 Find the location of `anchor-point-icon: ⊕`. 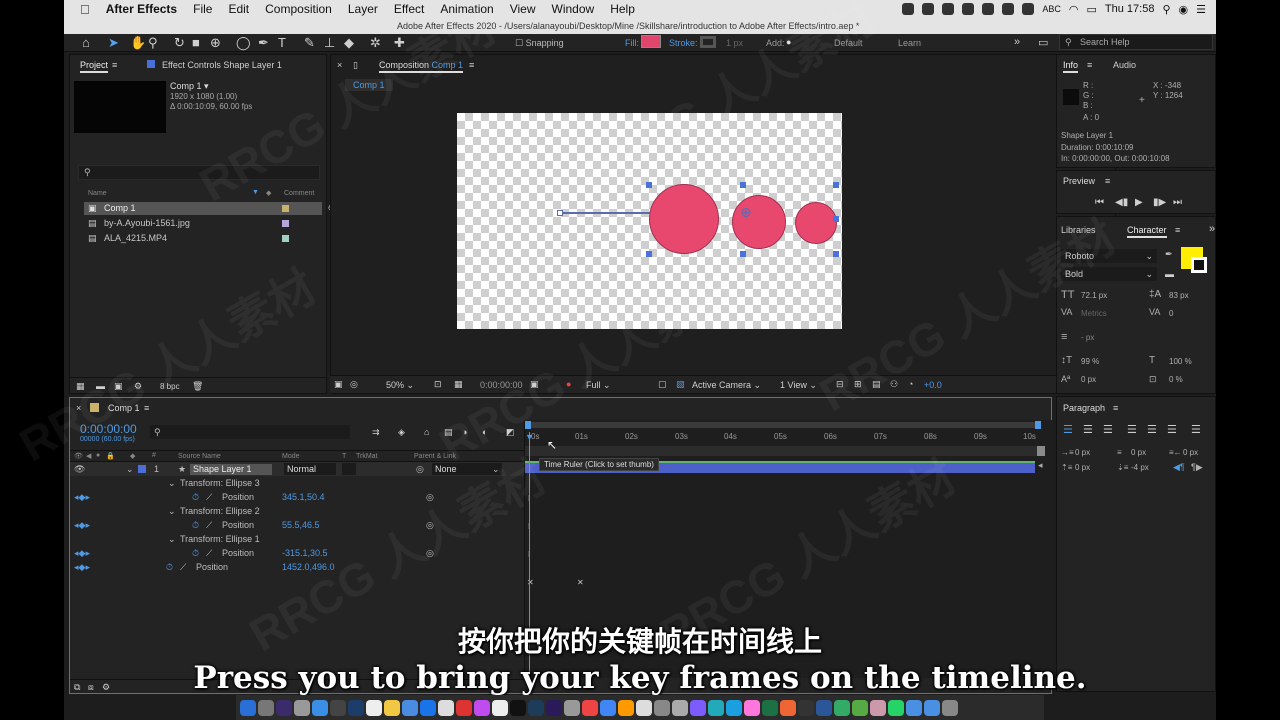

anchor-point-icon: ⊕ is located at coordinates (746, 212).